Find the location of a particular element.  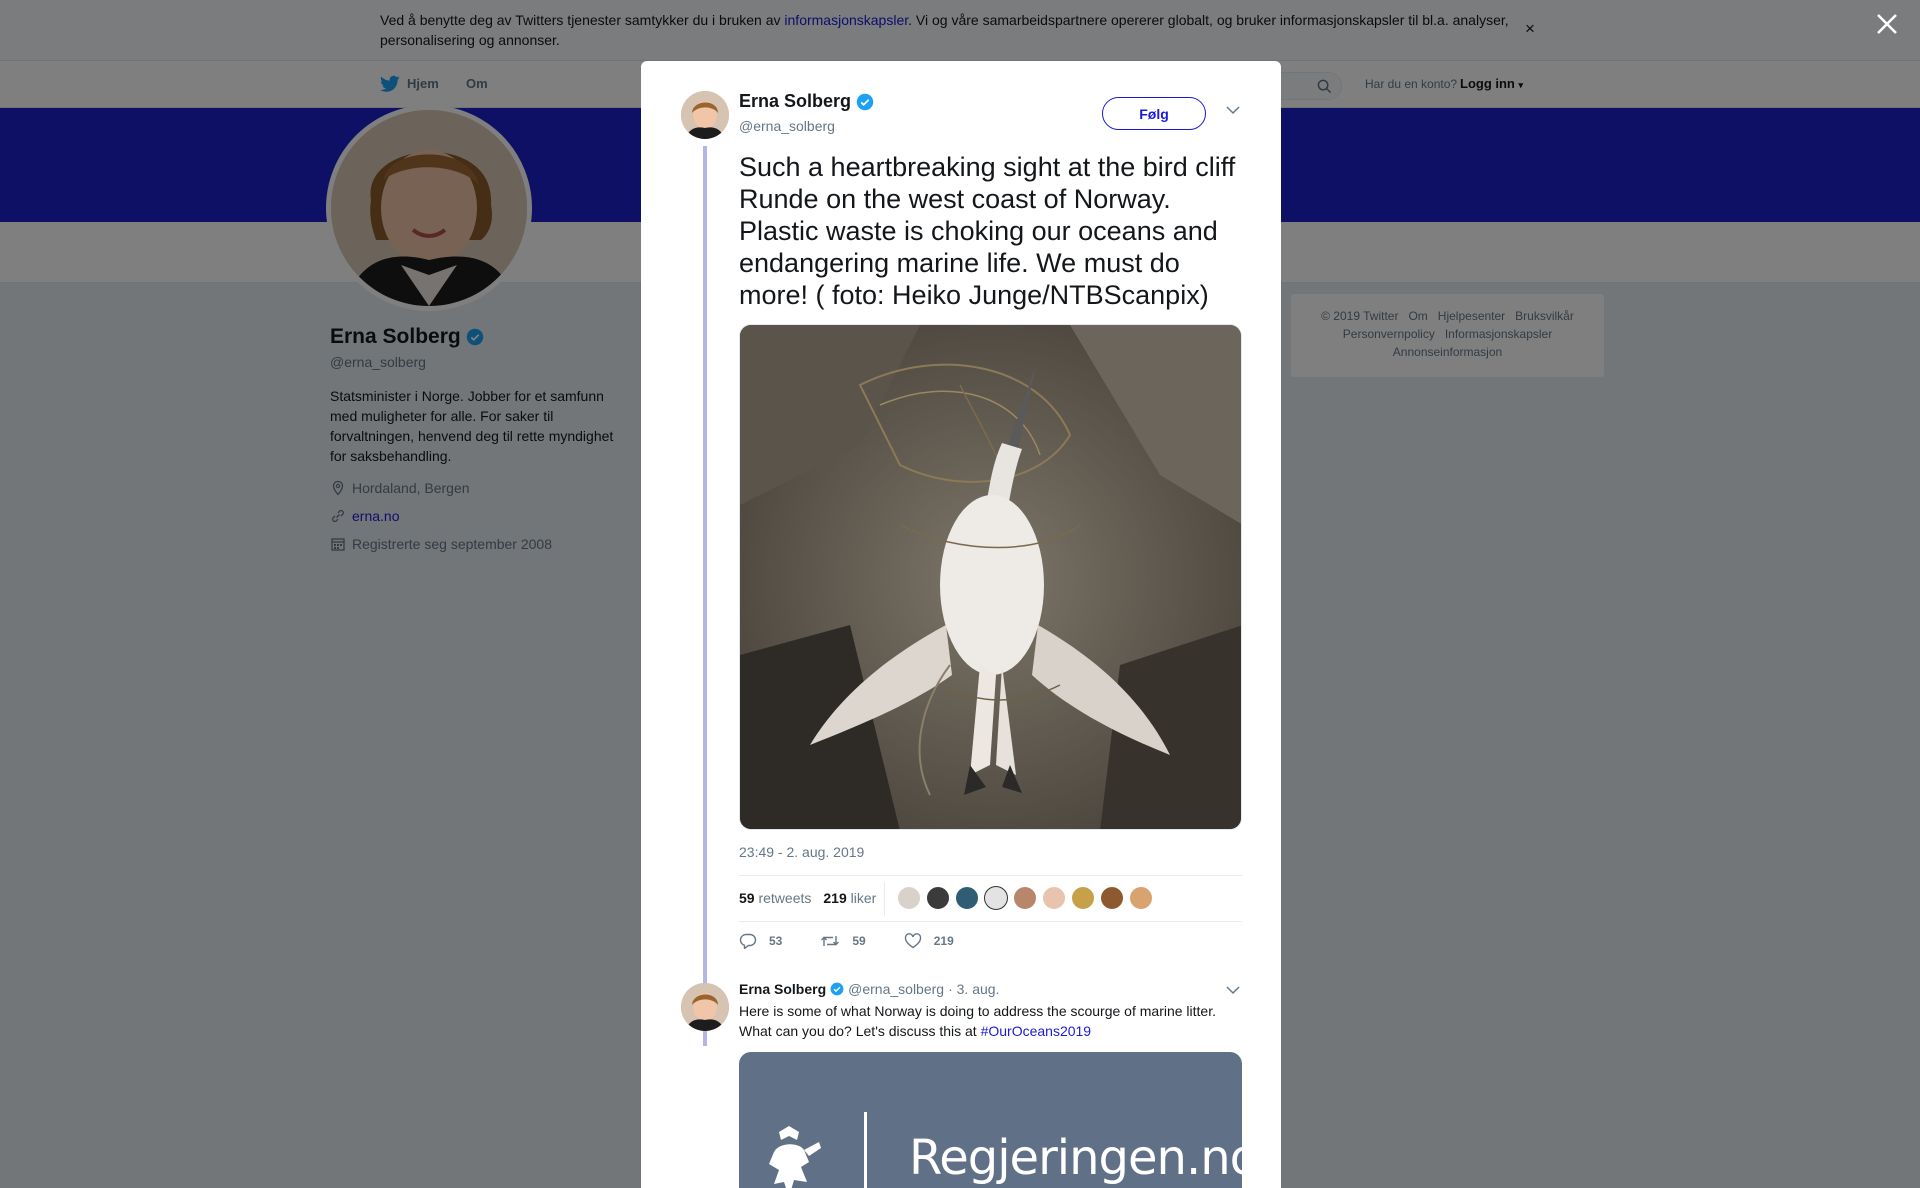

reply-button: 53 is located at coordinates (760, 941).